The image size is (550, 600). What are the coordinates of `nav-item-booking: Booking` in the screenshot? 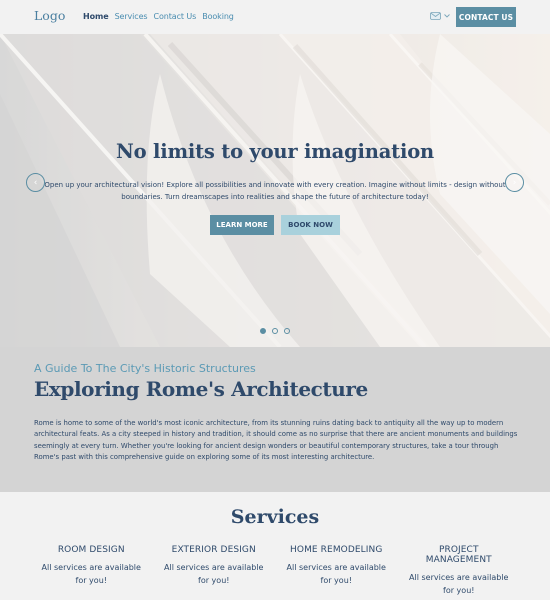 It's located at (218, 16).